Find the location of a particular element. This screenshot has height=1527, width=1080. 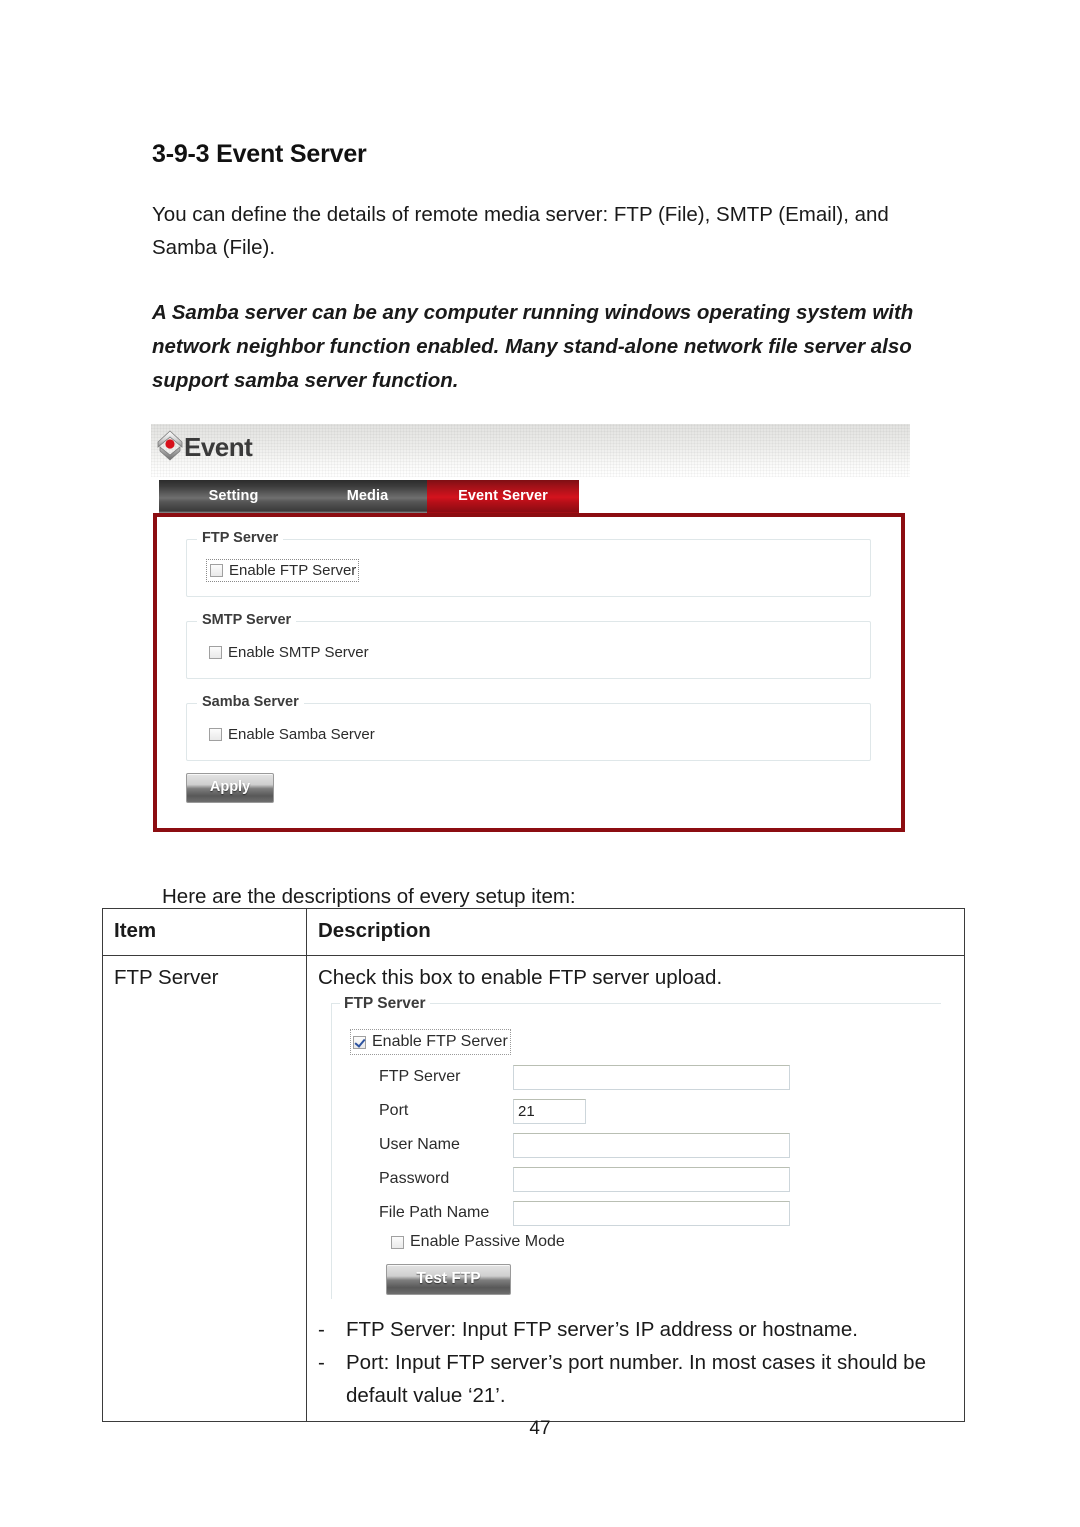

label-ftp-server: FTP Server is located at coordinates (420, 1076).